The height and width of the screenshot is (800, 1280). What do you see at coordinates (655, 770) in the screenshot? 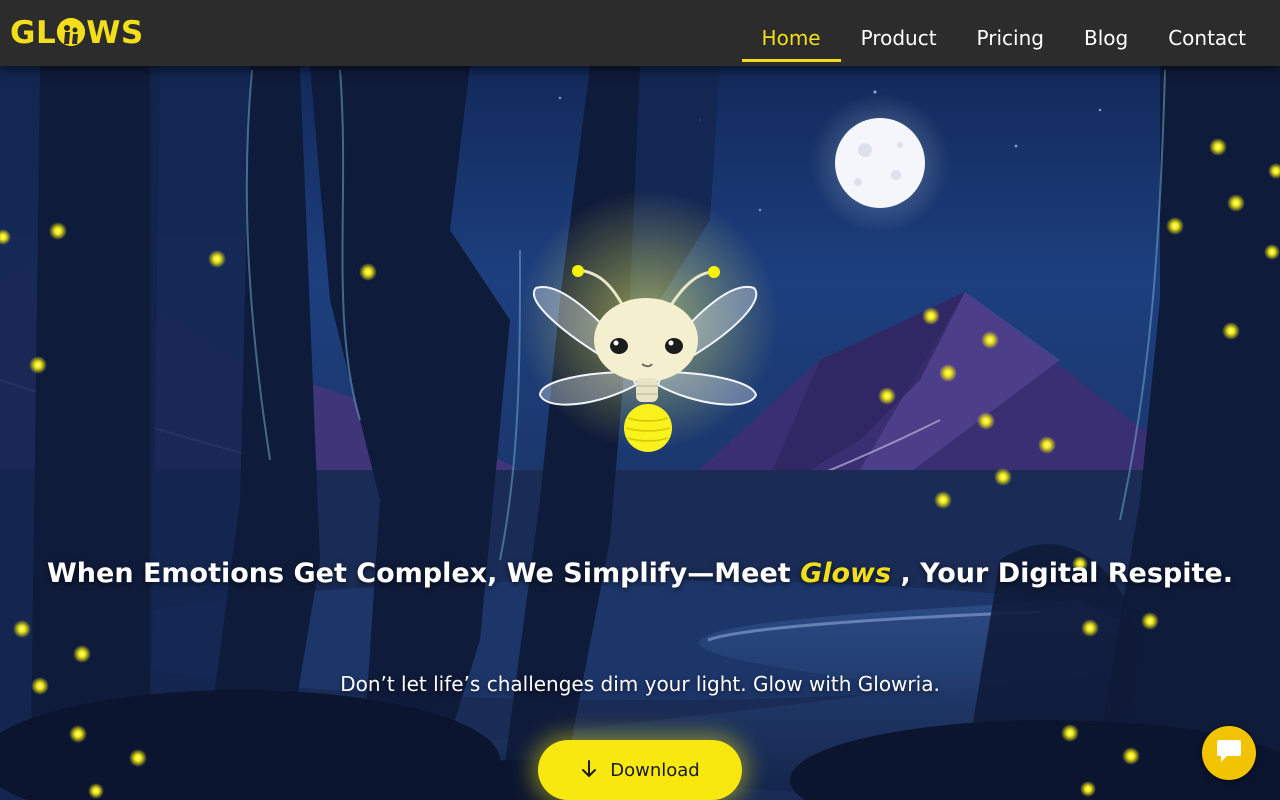
I see `download-label: Download` at bounding box center [655, 770].